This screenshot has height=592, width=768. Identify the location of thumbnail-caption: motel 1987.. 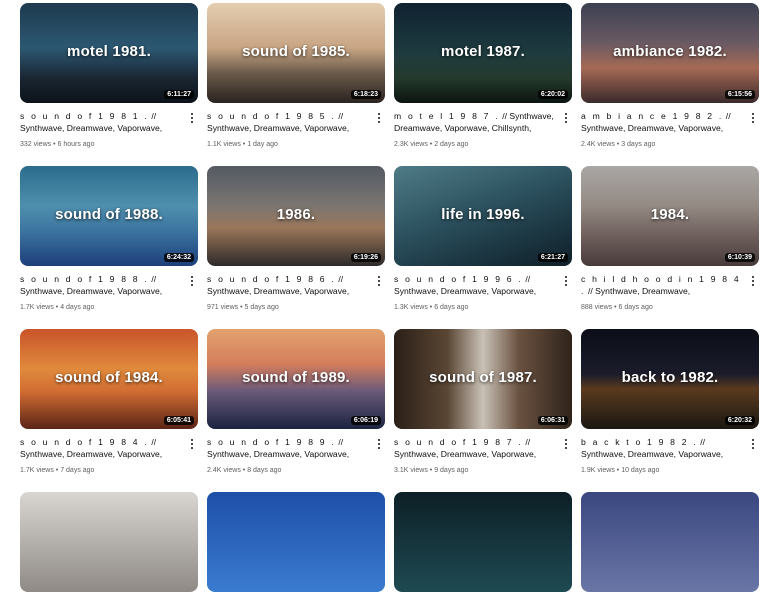
(483, 51).